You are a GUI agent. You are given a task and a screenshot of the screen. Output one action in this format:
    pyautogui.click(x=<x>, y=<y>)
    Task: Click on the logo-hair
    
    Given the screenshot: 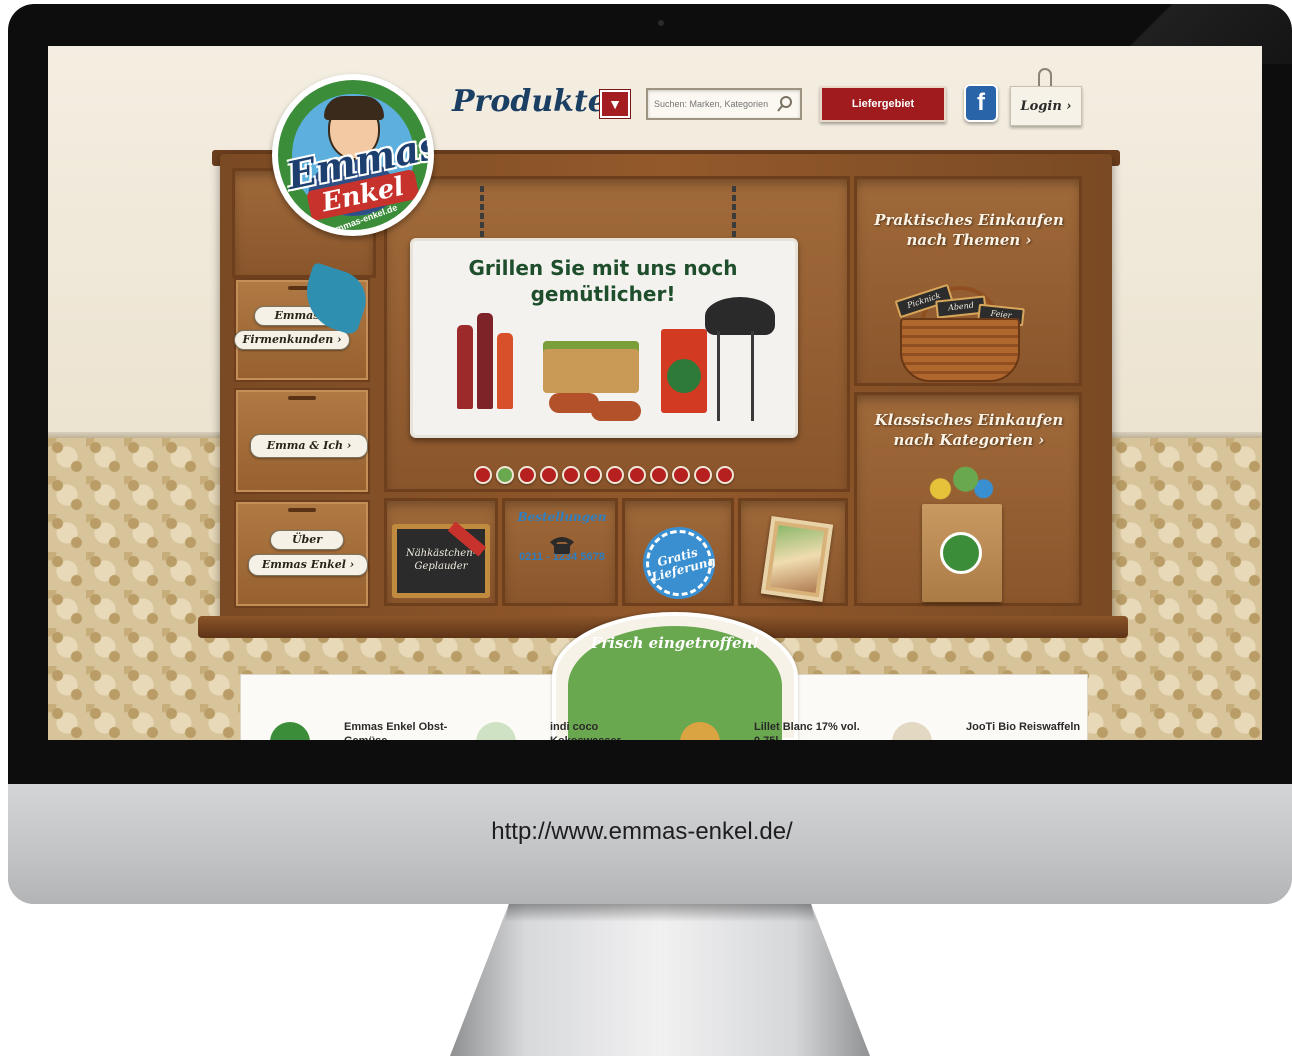 What is the action you would take?
    pyautogui.click(x=354, y=108)
    